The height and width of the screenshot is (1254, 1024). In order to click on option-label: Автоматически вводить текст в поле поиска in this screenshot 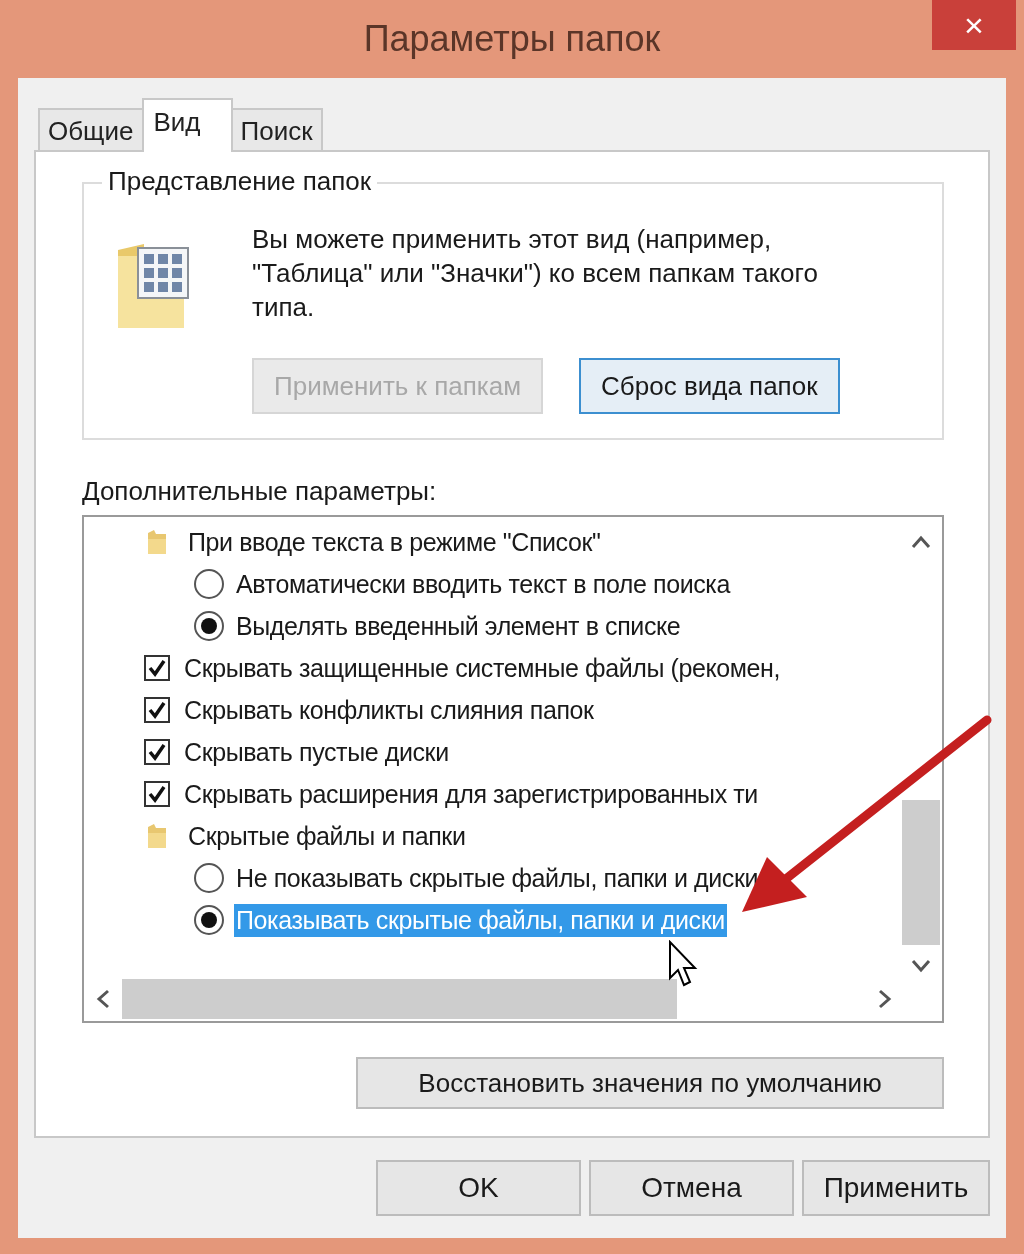, I will do `click(483, 584)`.